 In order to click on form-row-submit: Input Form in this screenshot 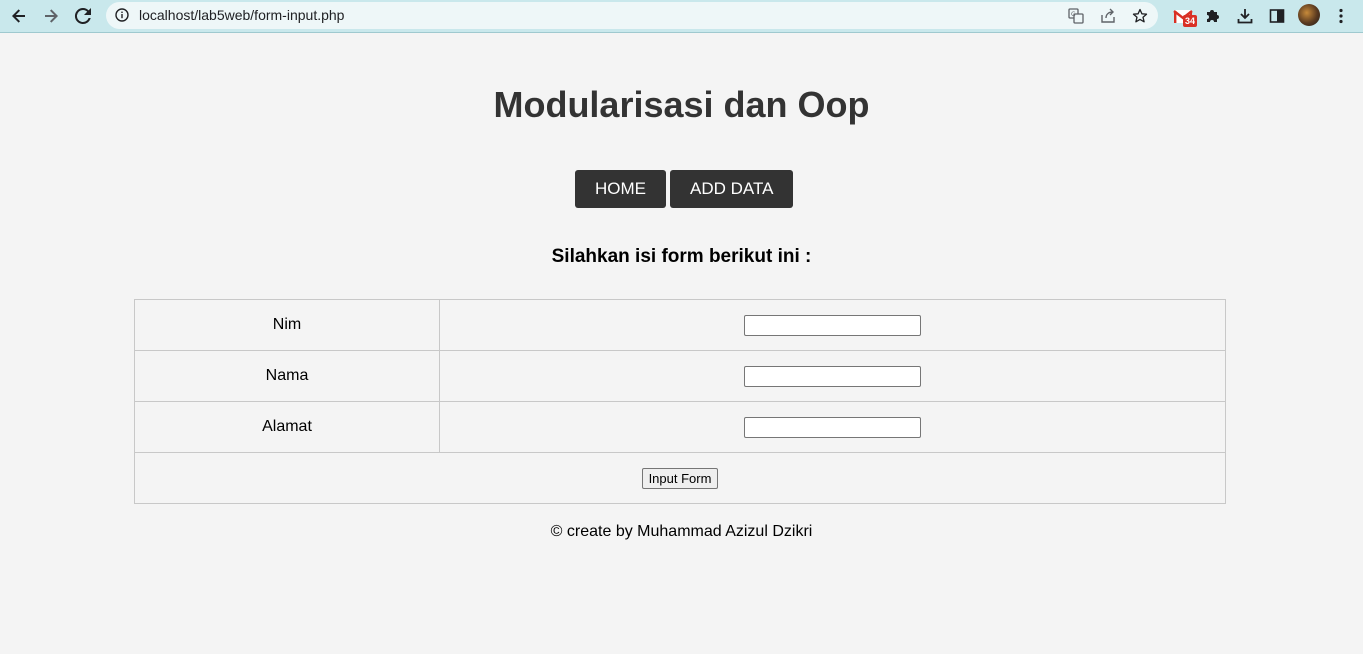, I will do `click(680, 478)`.